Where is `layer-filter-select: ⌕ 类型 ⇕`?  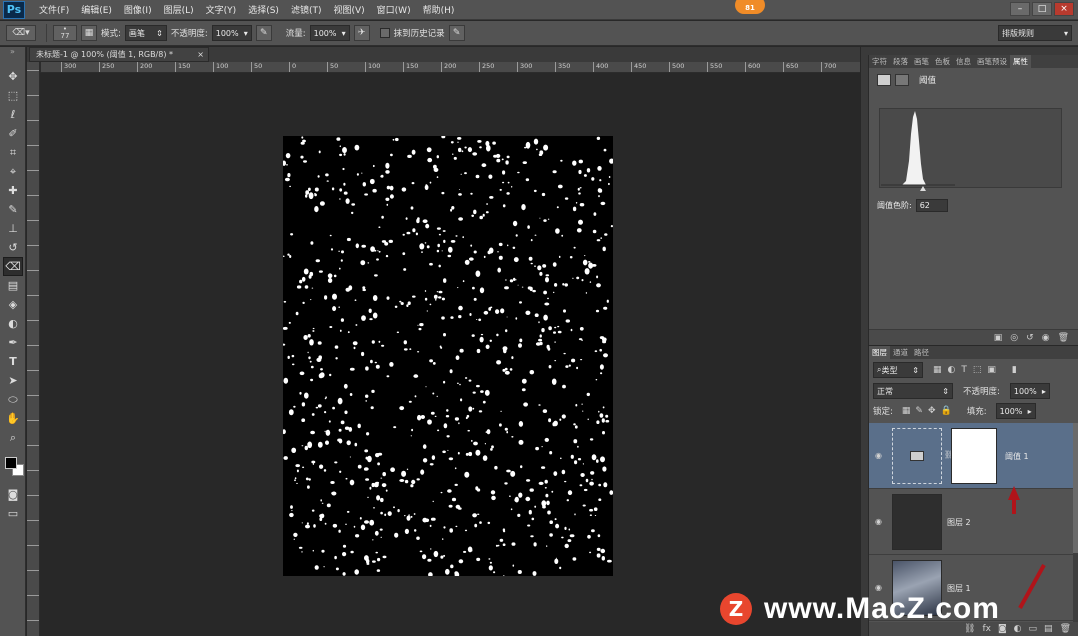 layer-filter-select: ⌕ 类型 ⇕ is located at coordinates (898, 370).